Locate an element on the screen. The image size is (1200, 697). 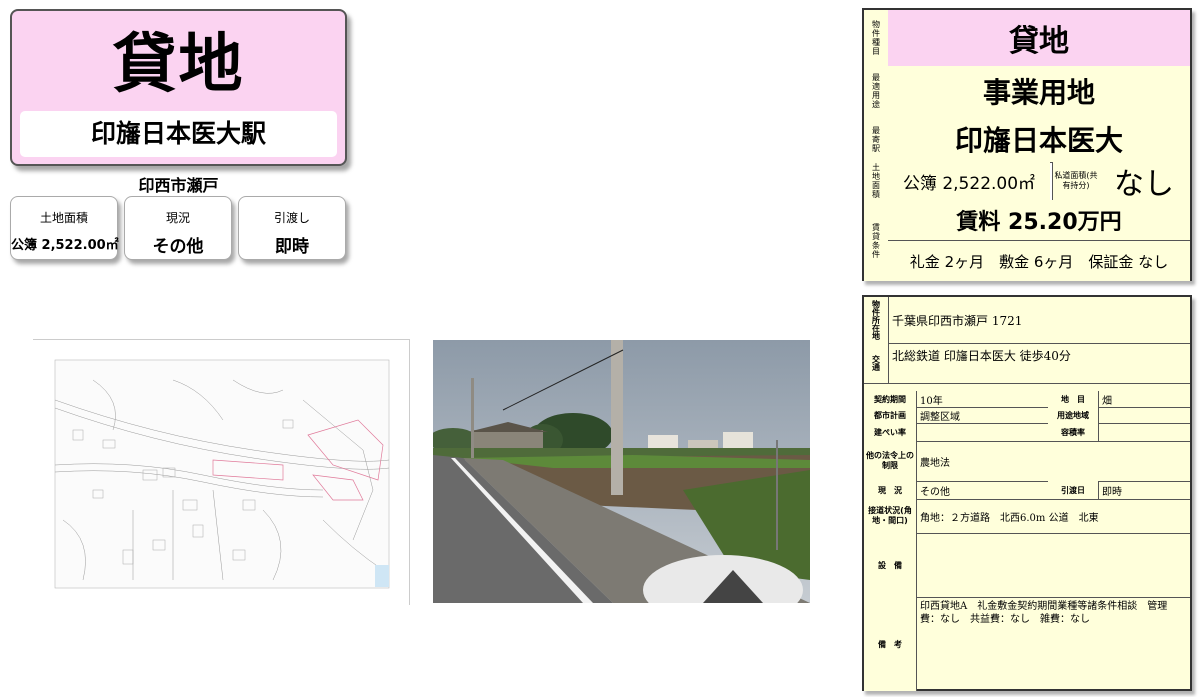
status-row: 現 況 その他 引渡日 即時 is located at coordinates (1027, 490).